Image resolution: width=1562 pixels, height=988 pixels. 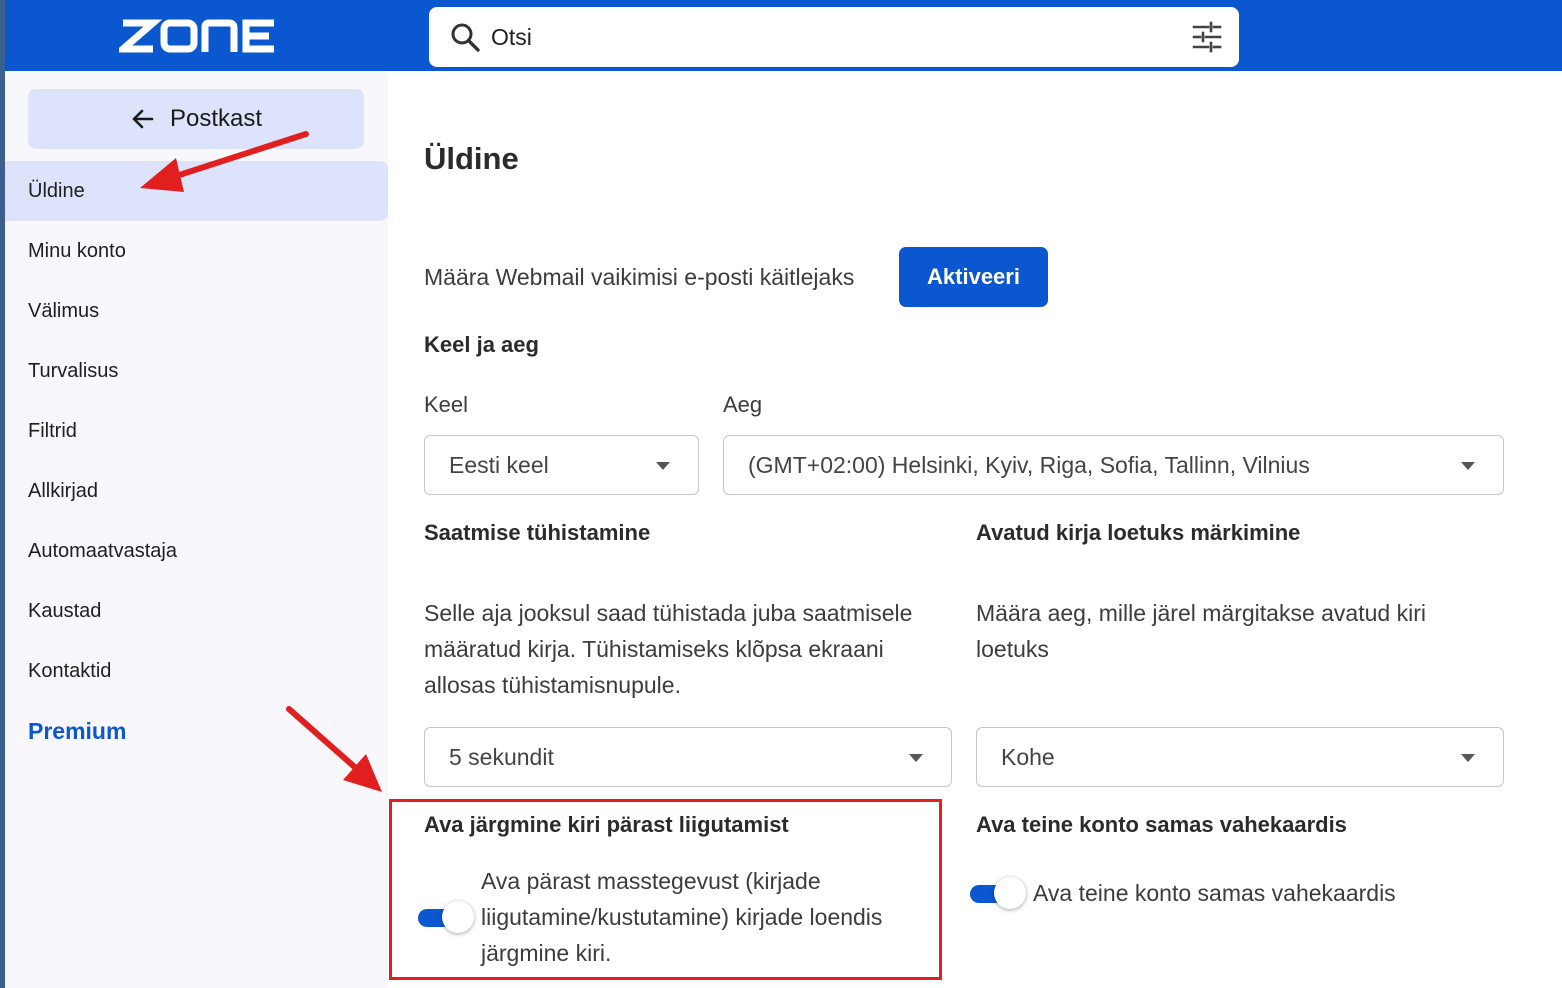 What do you see at coordinates (196, 251) in the screenshot?
I see `sidebar-item-my-account: Minu konto` at bounding box center [196, 251].